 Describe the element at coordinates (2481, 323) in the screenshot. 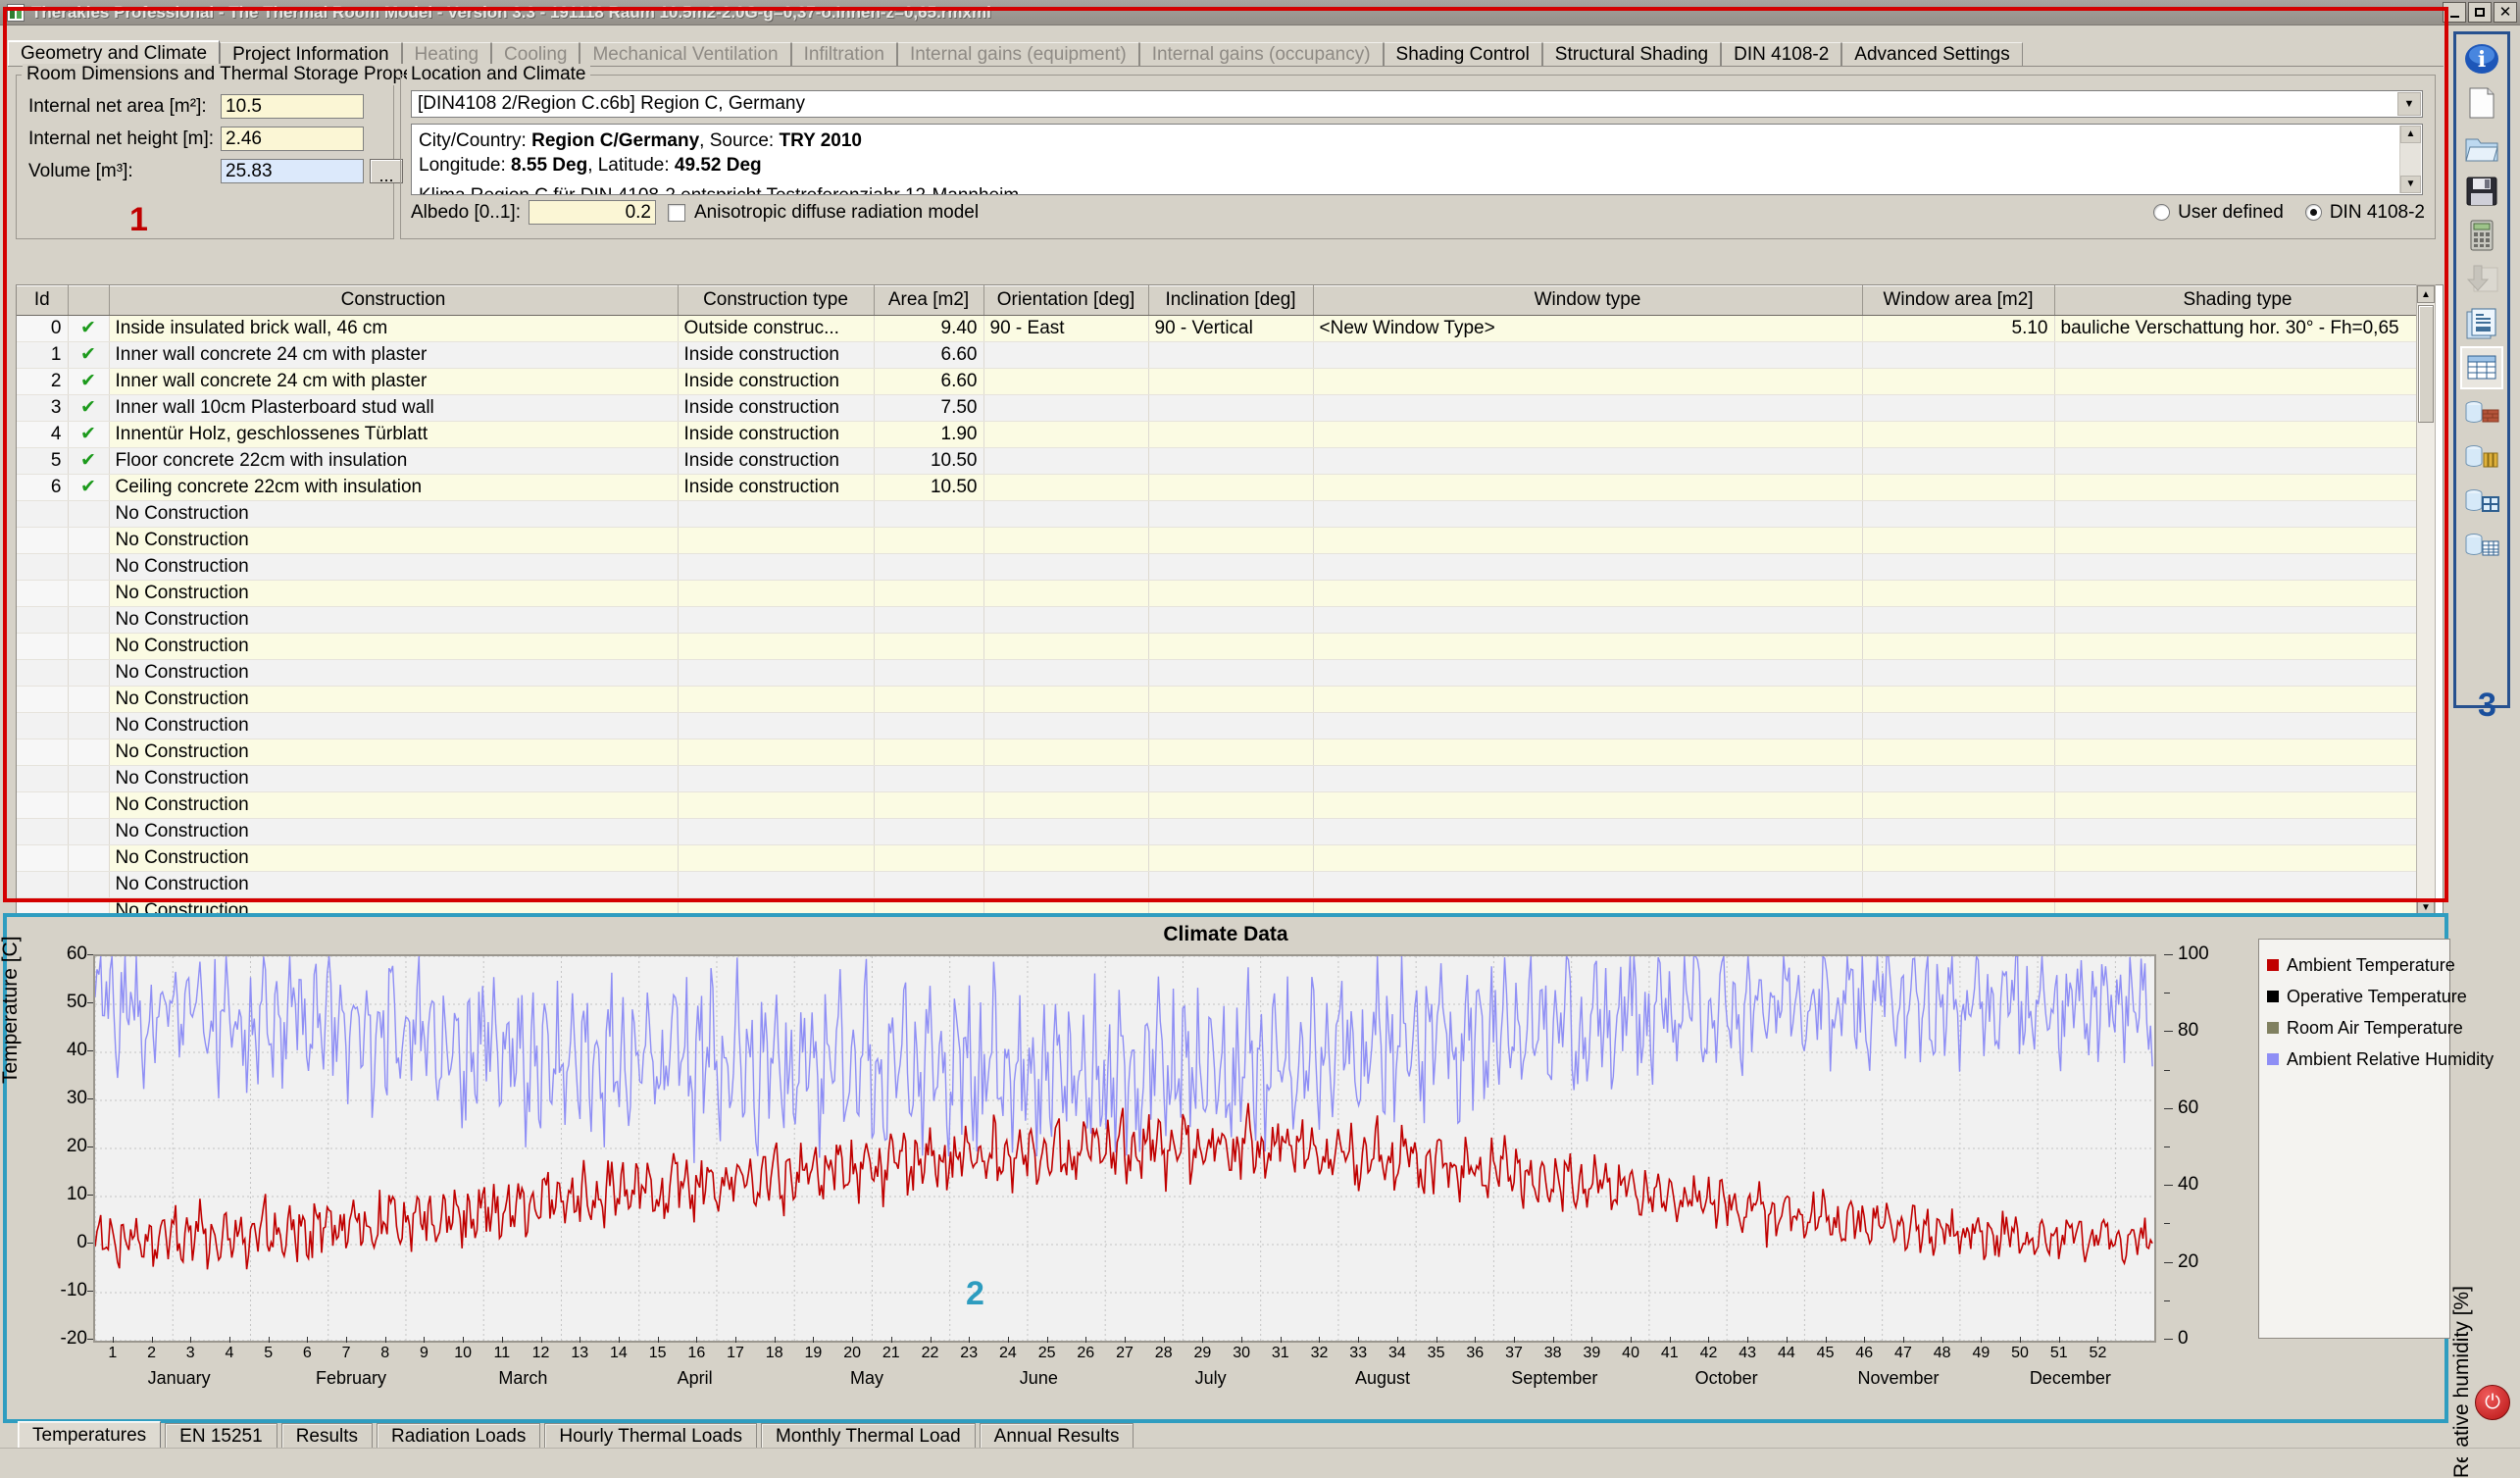

I see `report-icon` at that location.